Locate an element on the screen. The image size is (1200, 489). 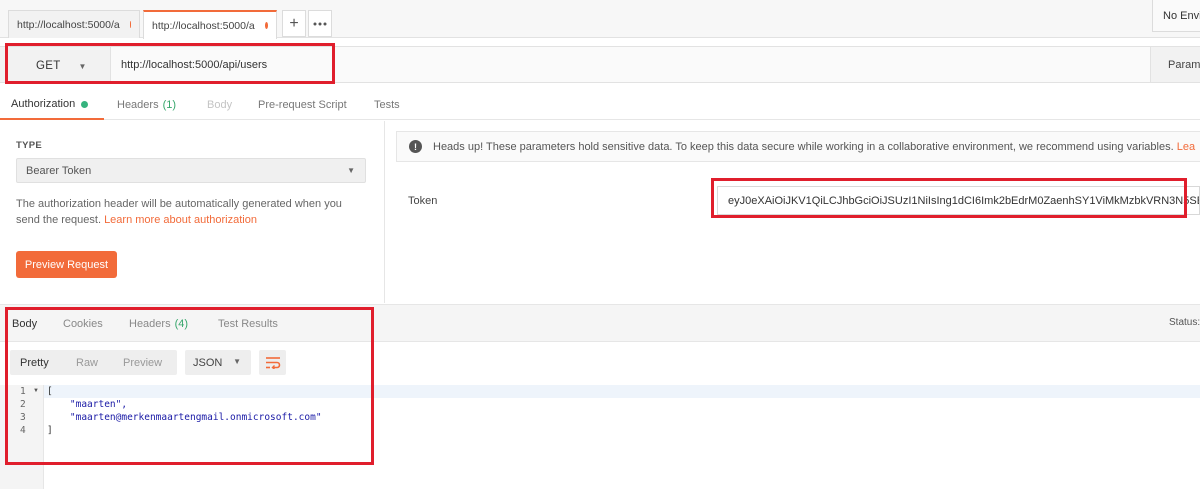
url-input: http://localhost:5000/api/users is located at coordinates (630, 64).